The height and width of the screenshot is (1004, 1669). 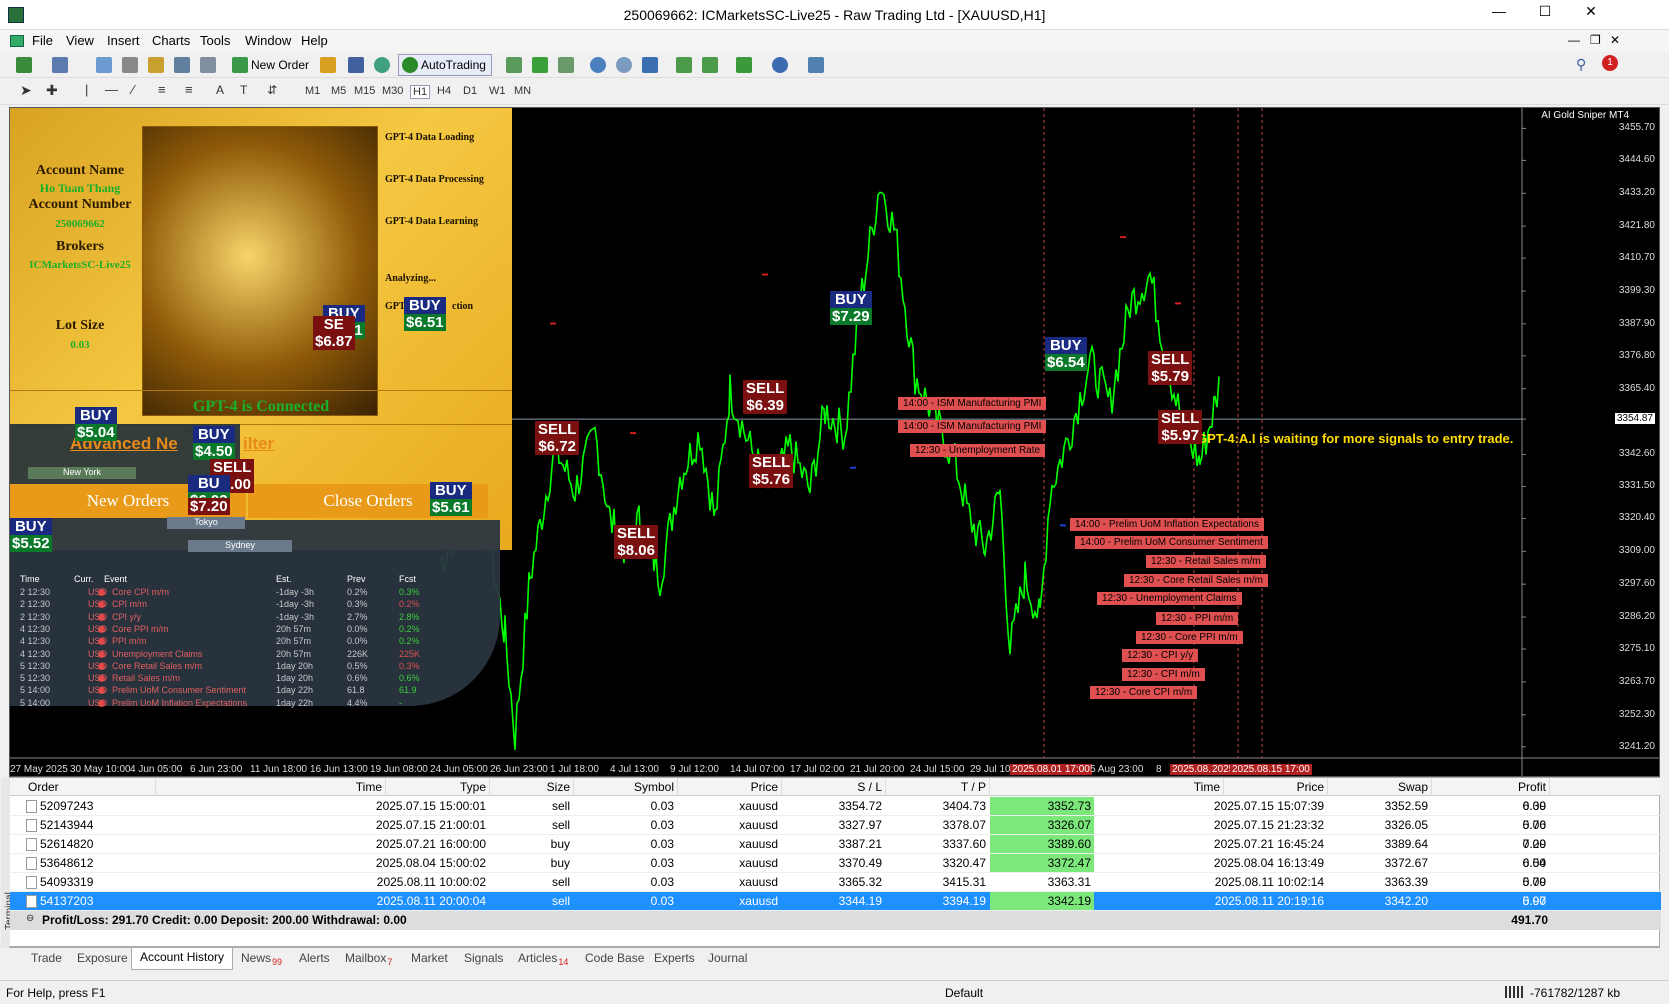 I want to click on child-close-icon: ✕, so click(x=1615, y=40).